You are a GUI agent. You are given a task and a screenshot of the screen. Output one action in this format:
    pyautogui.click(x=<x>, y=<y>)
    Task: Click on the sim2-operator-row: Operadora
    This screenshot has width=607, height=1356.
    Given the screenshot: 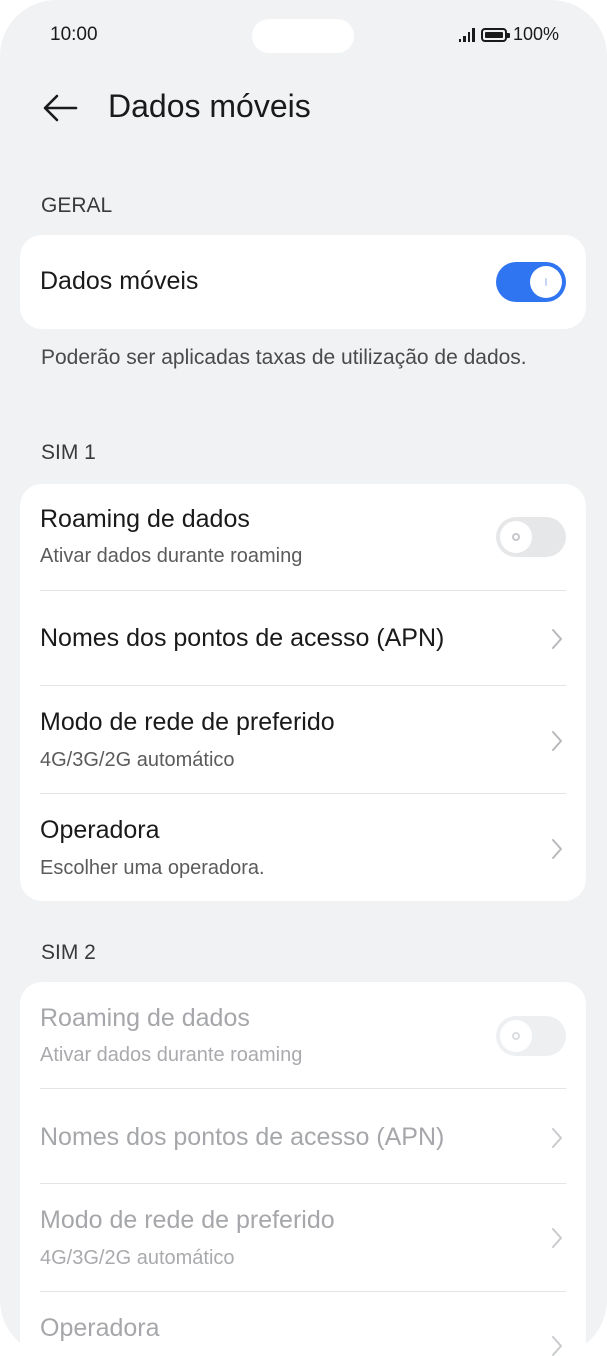 What is the action you would take?
    pyautogui.click(x=303, y=1324)
    